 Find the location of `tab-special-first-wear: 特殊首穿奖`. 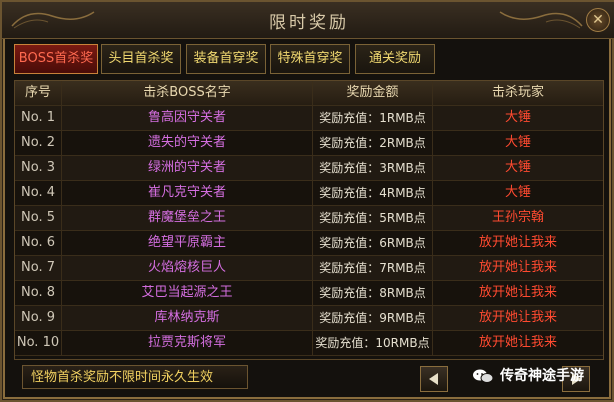

tab-special-first-wear: 特殊首穿奖 is located at coordinates (310, 59).